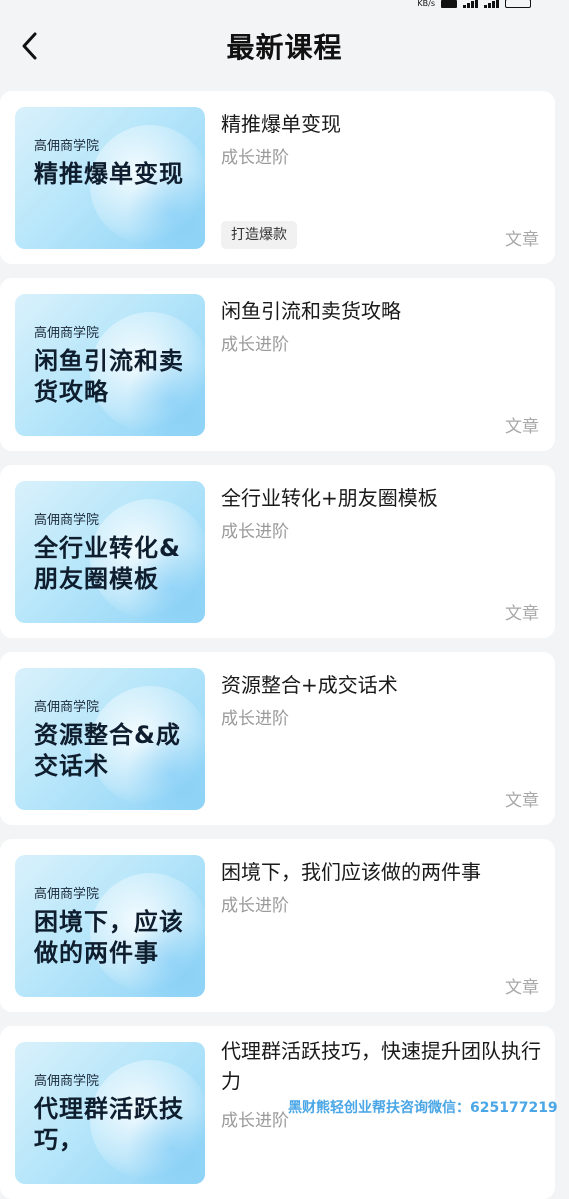  I want to click on signal-icon, so click(470, 4).